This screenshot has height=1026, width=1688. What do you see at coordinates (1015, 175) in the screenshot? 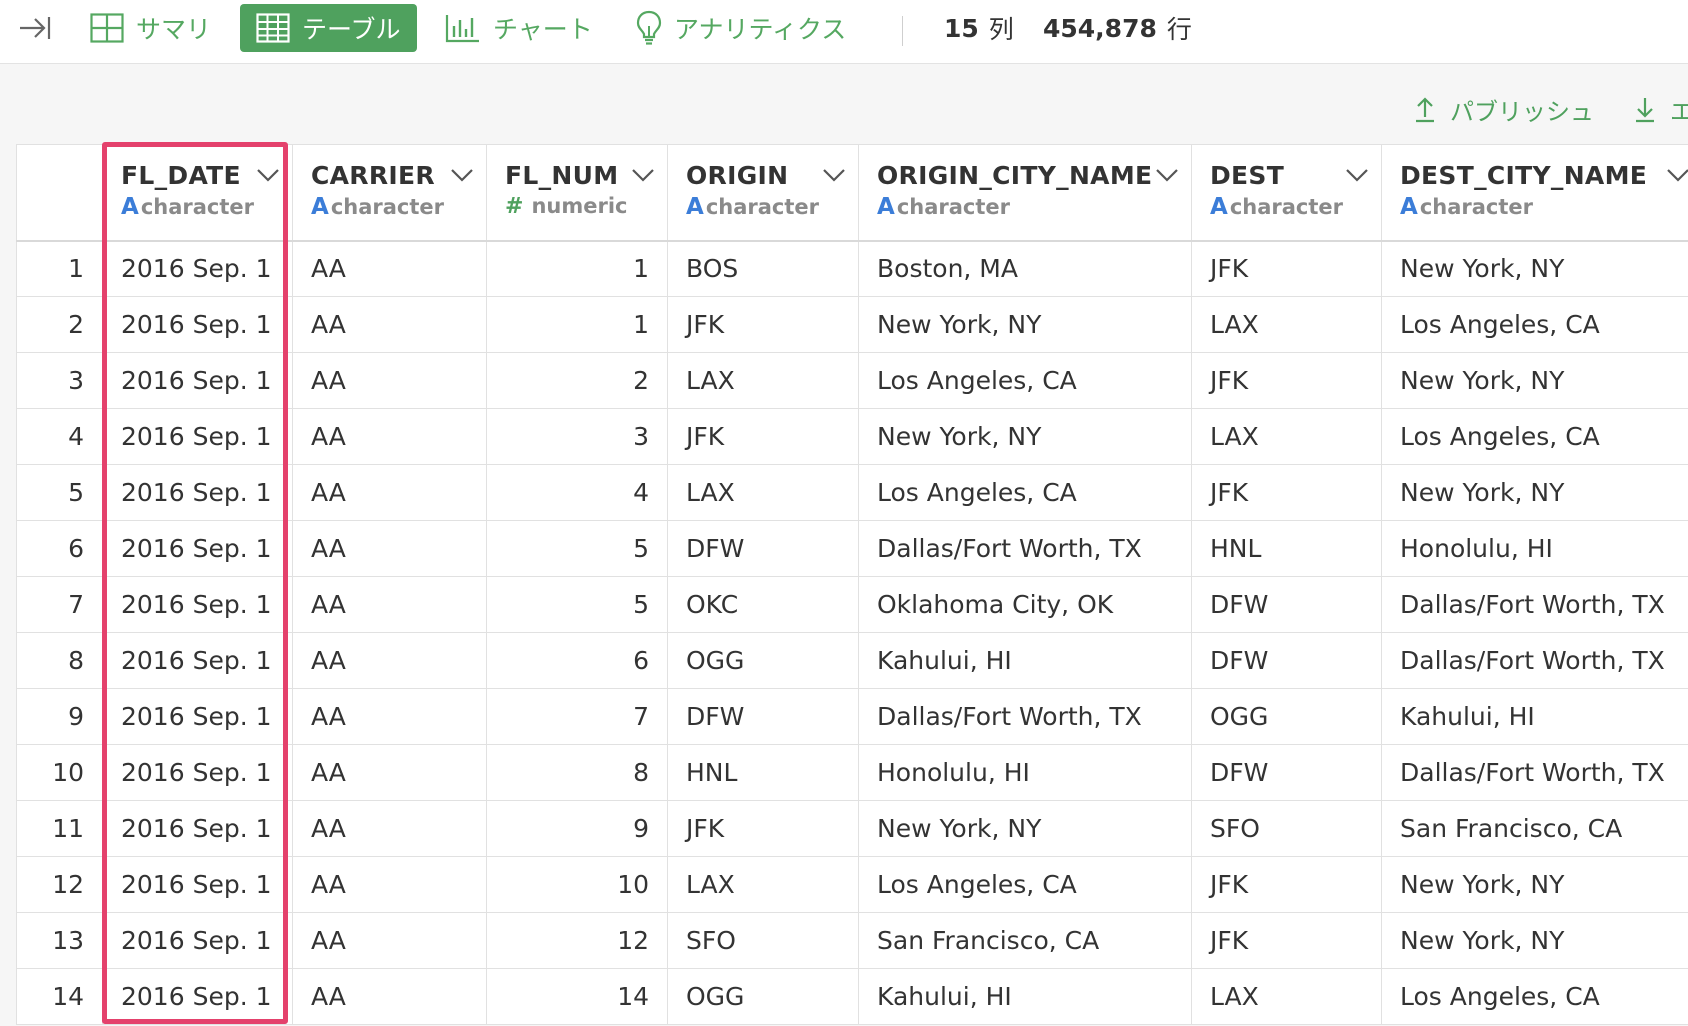
I see `column-name: ORIGIN_CITY_NAME` at bounding box center [1015, 175].